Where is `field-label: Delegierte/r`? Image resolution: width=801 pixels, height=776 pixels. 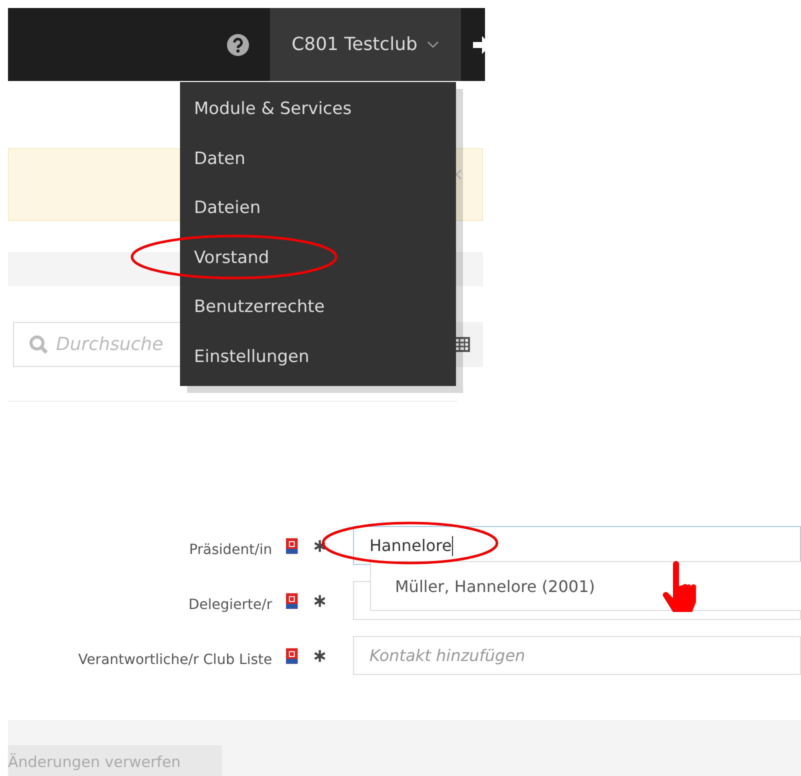
field-label: Delegierte/r is located at coordinates (230, 604).